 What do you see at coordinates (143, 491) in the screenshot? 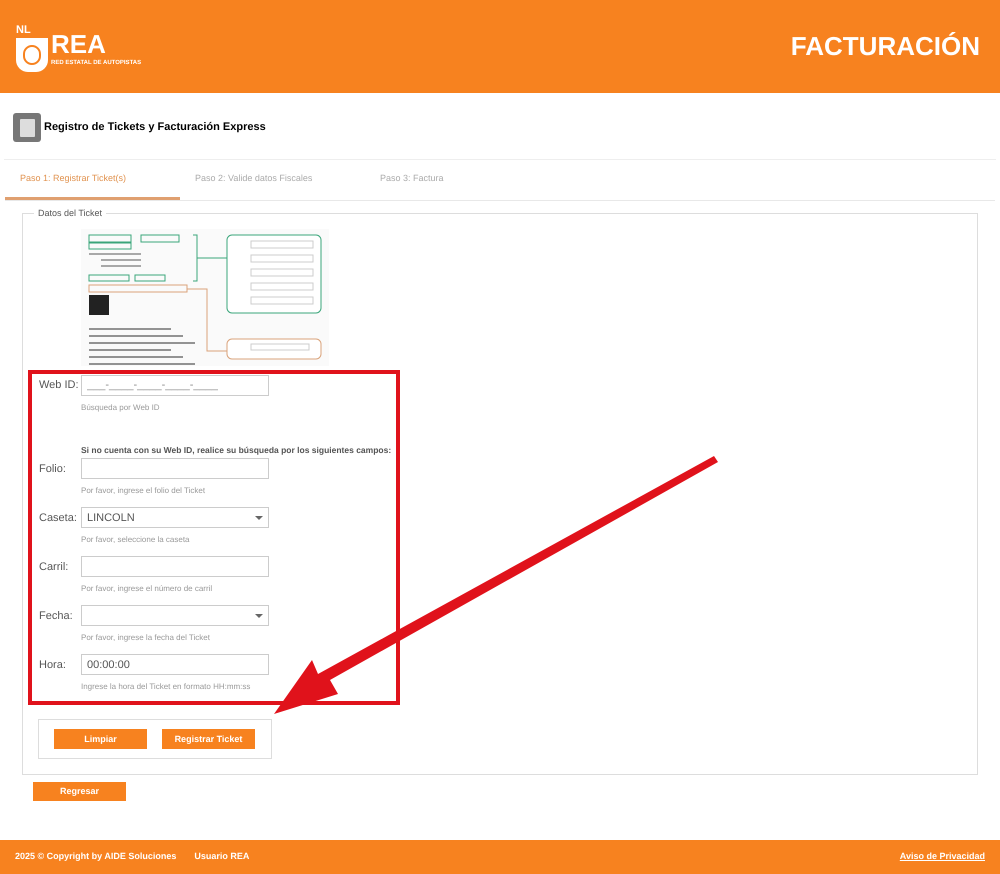
I see `help-text: Por favor, ingrese el folio del Ticket` at bounding box center [143, 491].